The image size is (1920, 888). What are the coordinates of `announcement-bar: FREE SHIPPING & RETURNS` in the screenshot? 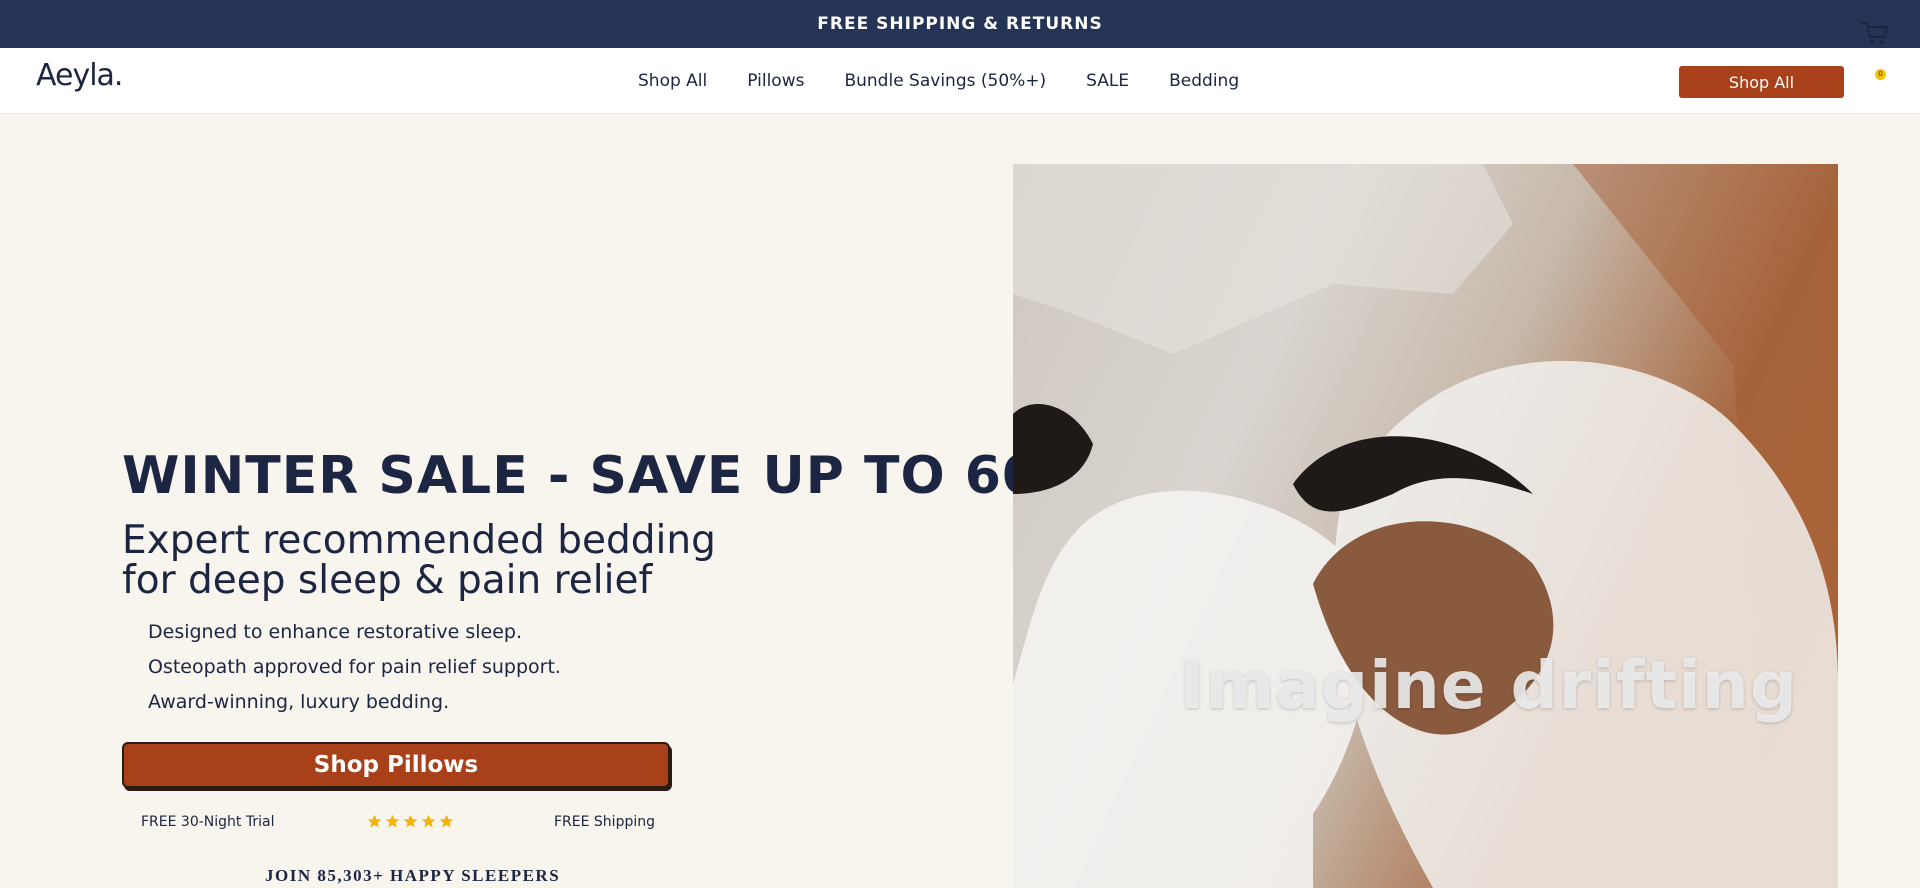 It's located at (960, 24).